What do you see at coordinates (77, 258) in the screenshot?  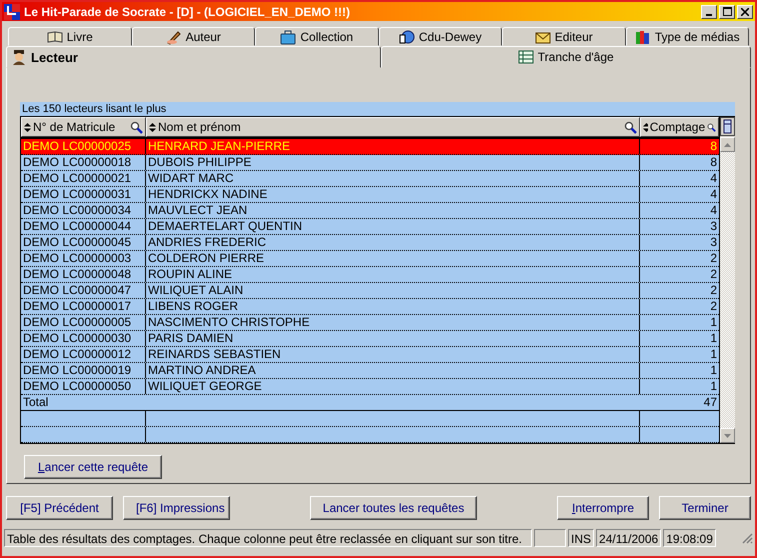 I see `table-cell: DEMO LC00000003` at bounding box center [77, 258].